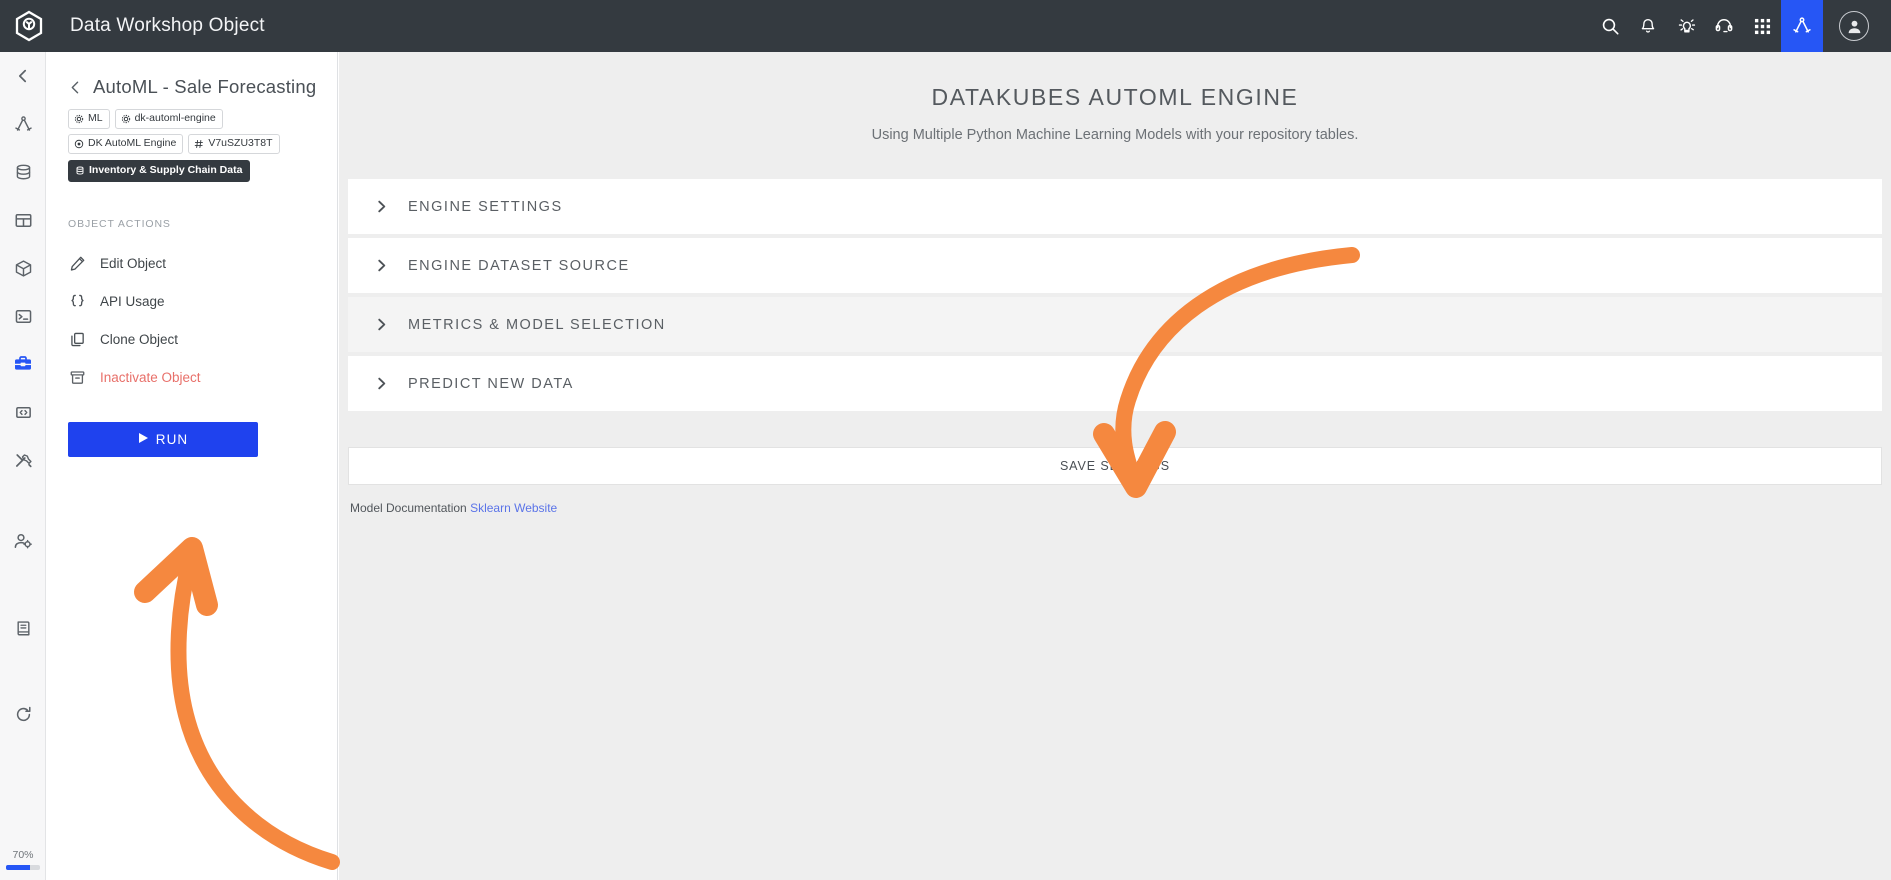 This screenshot has height=880, width=1891. I want to click on tag-label: V7uSZU3T8T, so click(240, 143).